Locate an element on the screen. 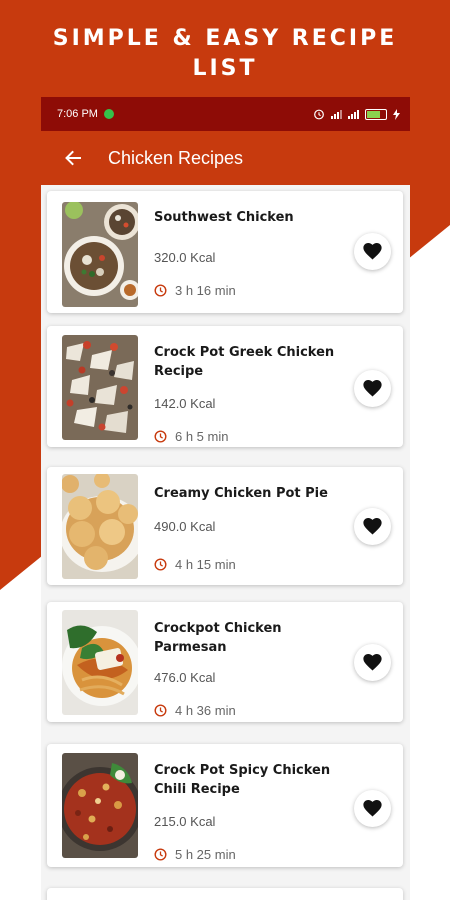 The image size is (450, 900). recipe-time-value: 4 h 15 min is located at coordinates (205, 564).